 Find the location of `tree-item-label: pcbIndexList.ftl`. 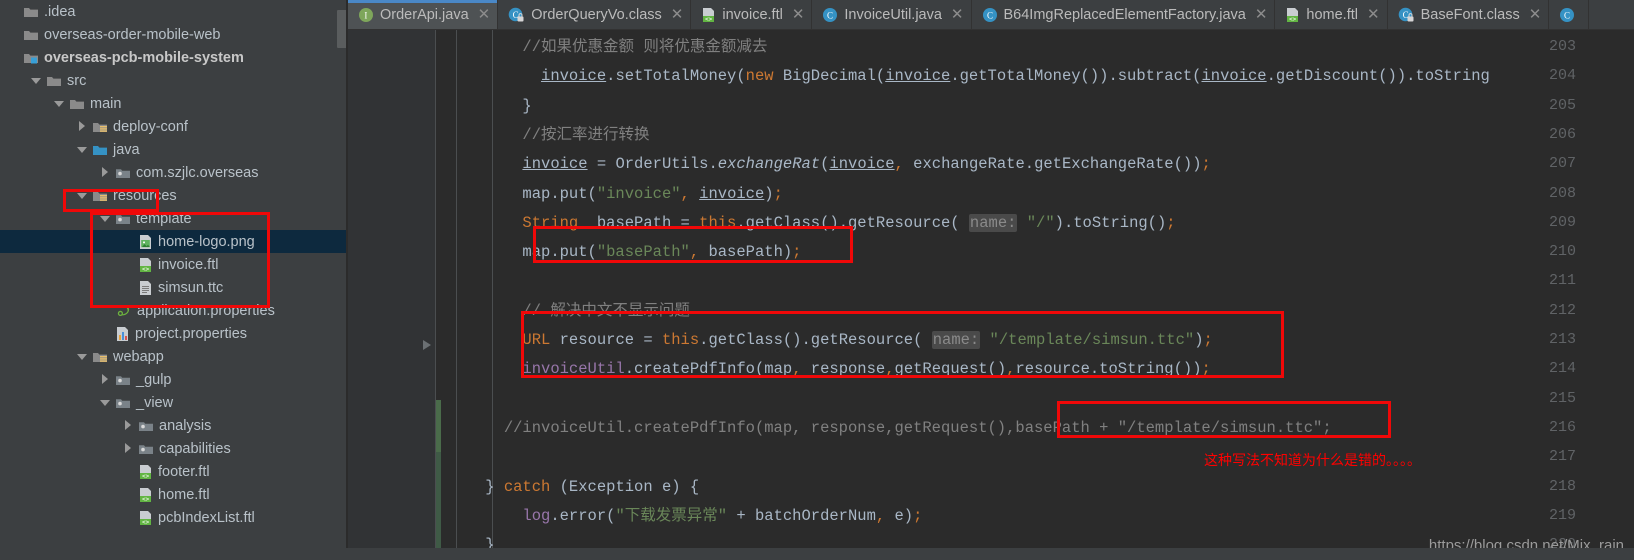

tree-item-label: pcbIndexList.ftl is located at coordinates (206, 517).